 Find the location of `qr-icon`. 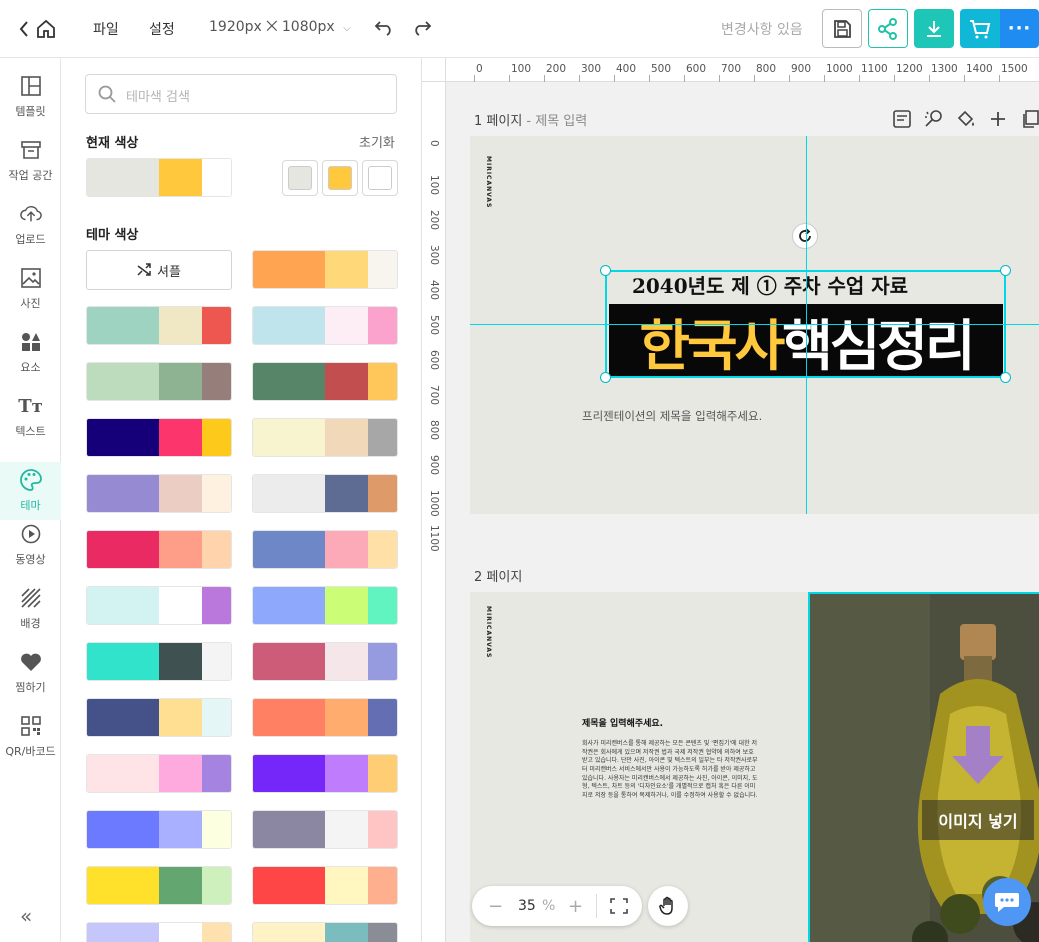

qr-icon is located at coordinates (31, 726).